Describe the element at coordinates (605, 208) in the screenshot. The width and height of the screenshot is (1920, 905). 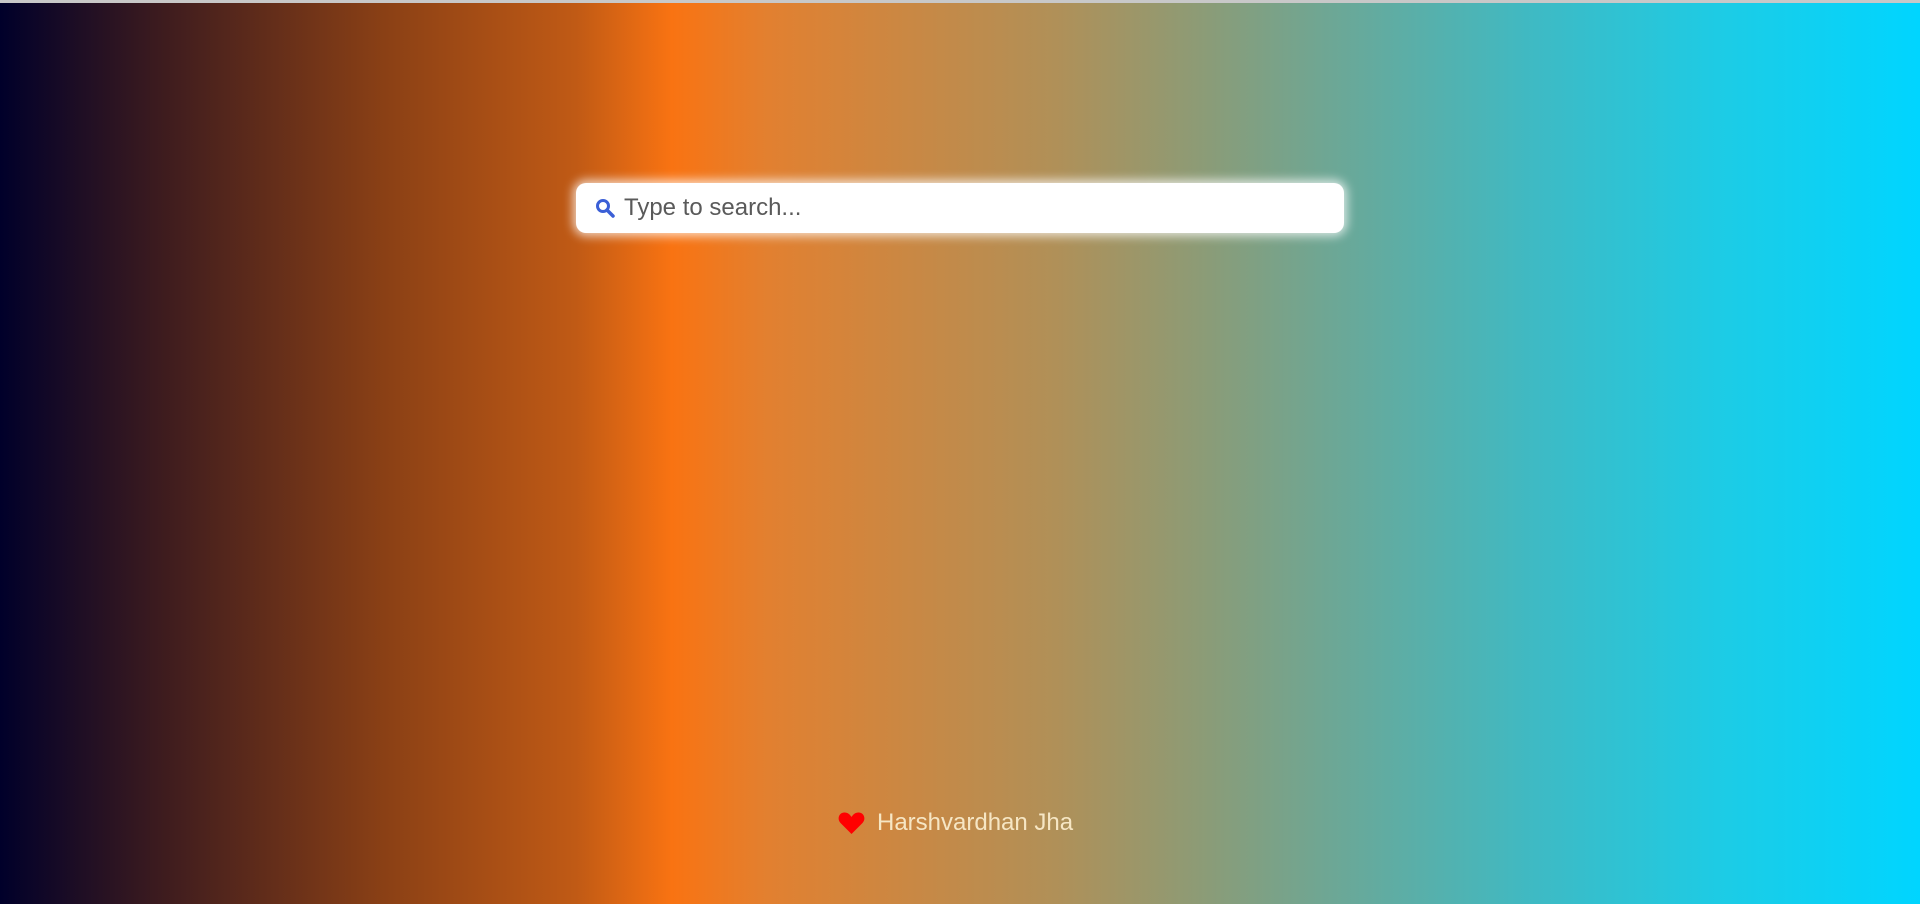
I see `search-icon` at that location.